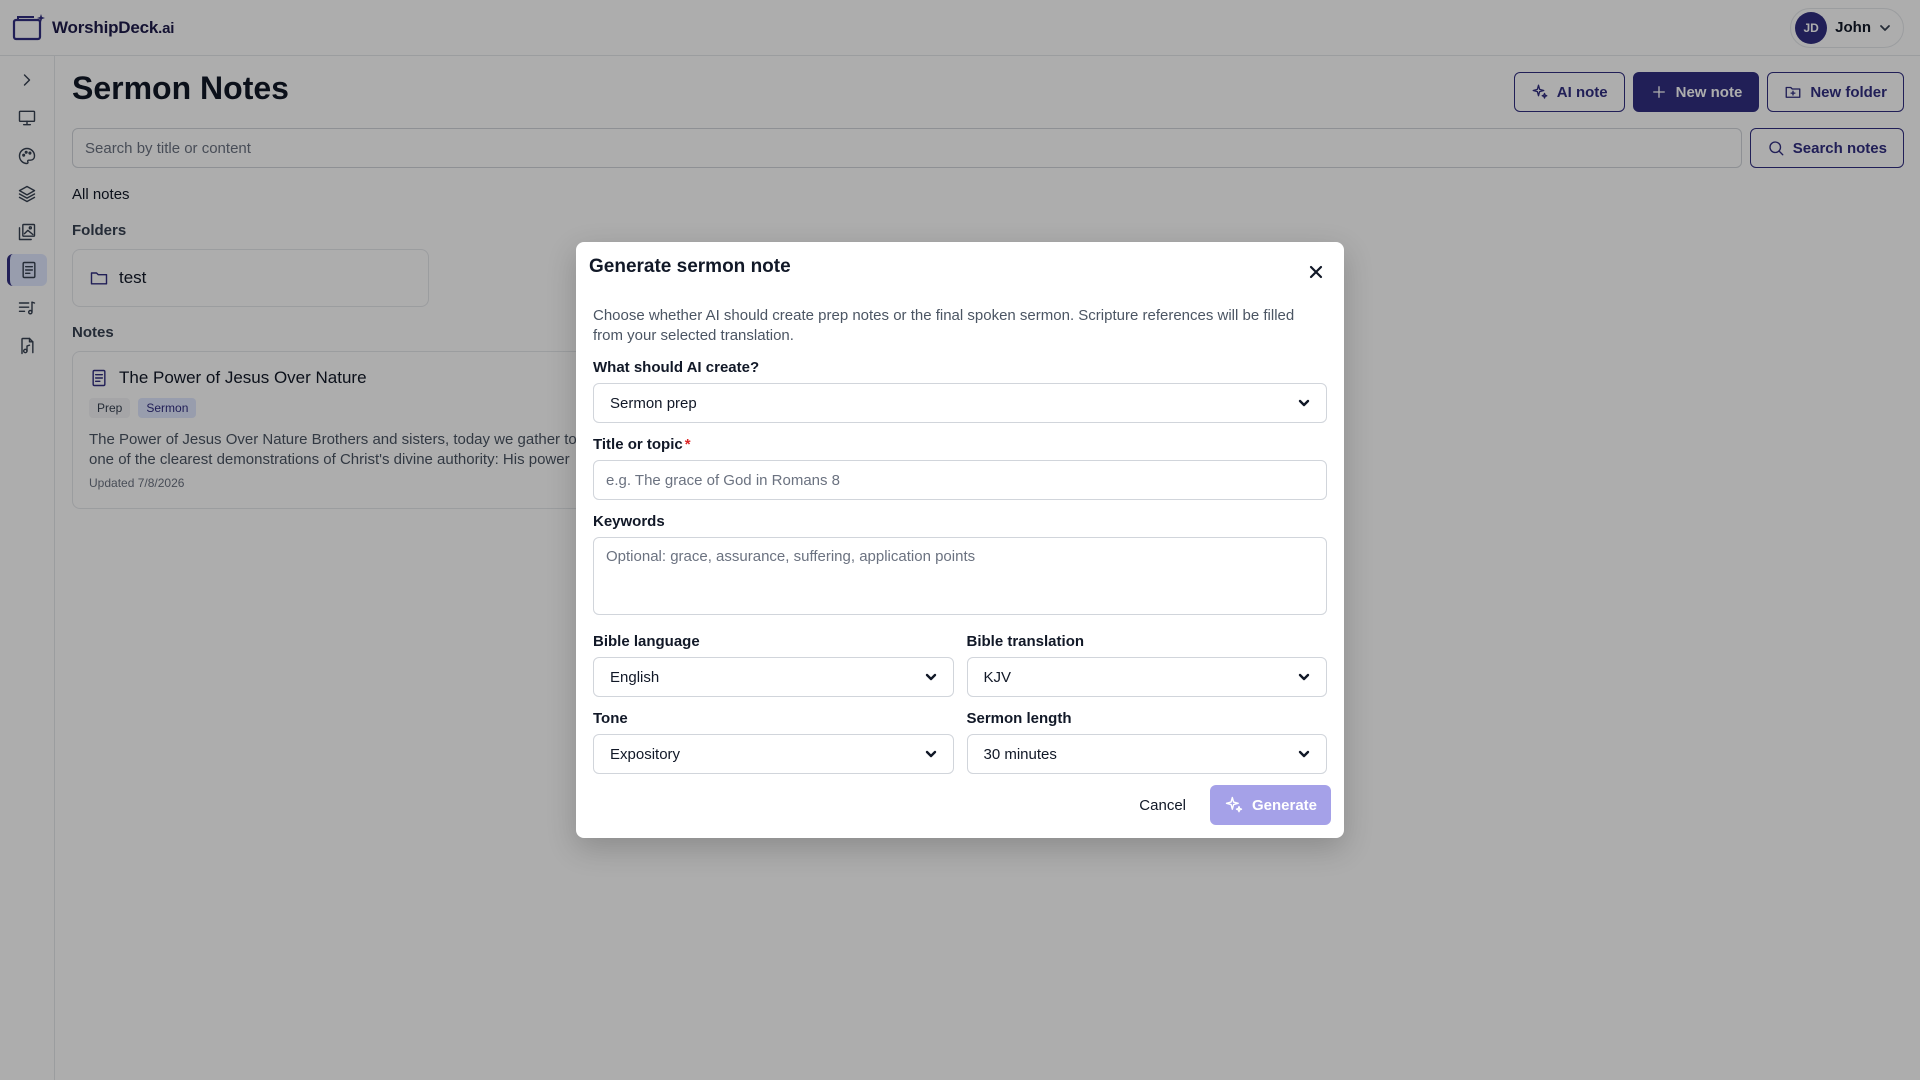 The height and width of the screenshot is (1080, 1920). I want to click on sermon-length-label: Sermon length, so click(1019, 718).